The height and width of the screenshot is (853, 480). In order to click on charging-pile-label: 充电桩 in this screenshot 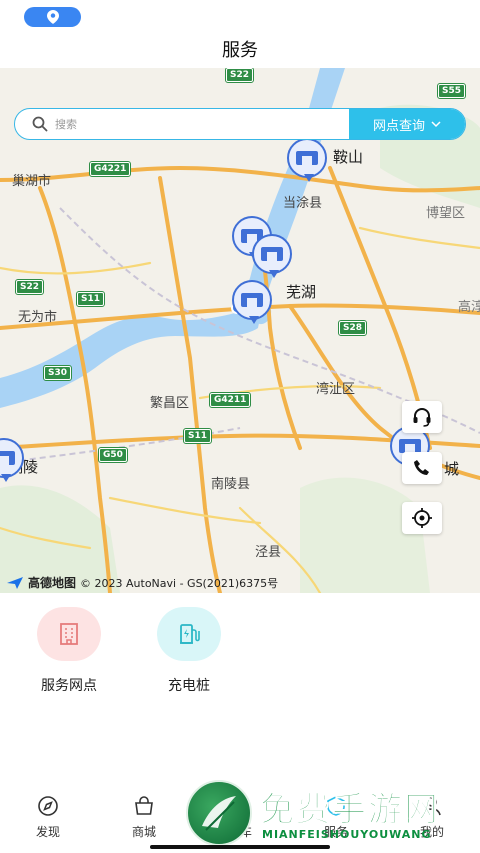, I will do `click(189, 686)`.